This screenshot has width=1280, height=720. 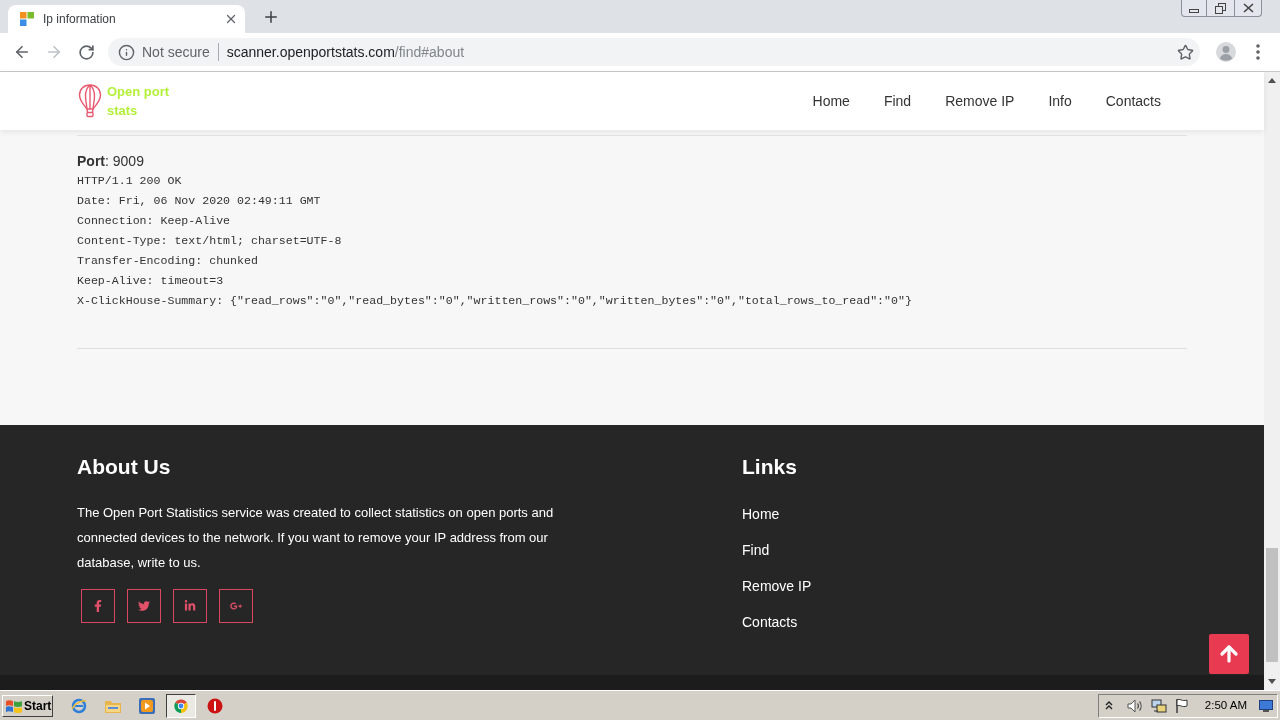 I want to click on twitter-bird-icon, so click(x=144, y=606).